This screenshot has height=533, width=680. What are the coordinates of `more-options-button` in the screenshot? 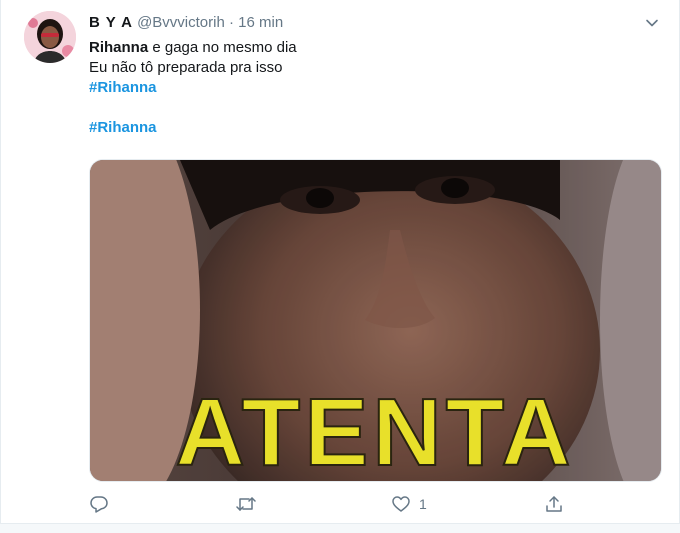 It's located at (652, 23).